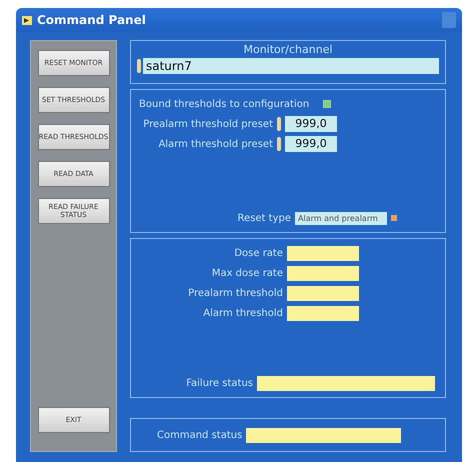 This screenshot has width=467, height=462. I want to click on reading-label: Dose rate, so click(258, 253).